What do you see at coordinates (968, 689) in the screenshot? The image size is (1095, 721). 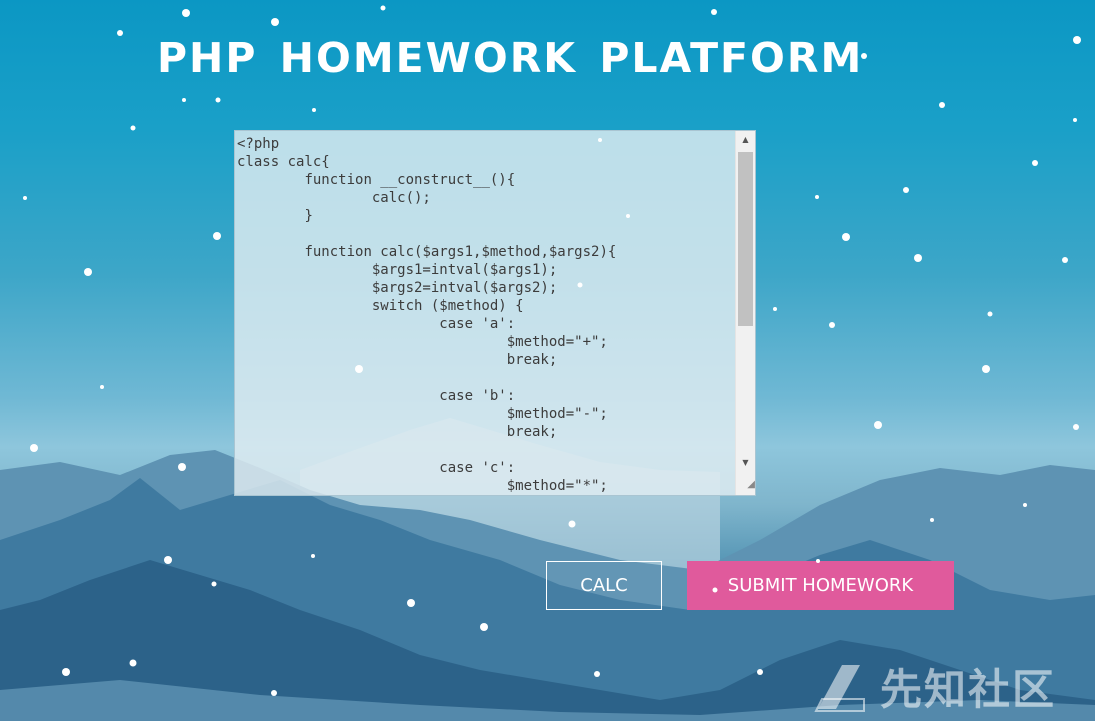 I see `watermark-text: 先知社区` at bounding box center [968, 689].